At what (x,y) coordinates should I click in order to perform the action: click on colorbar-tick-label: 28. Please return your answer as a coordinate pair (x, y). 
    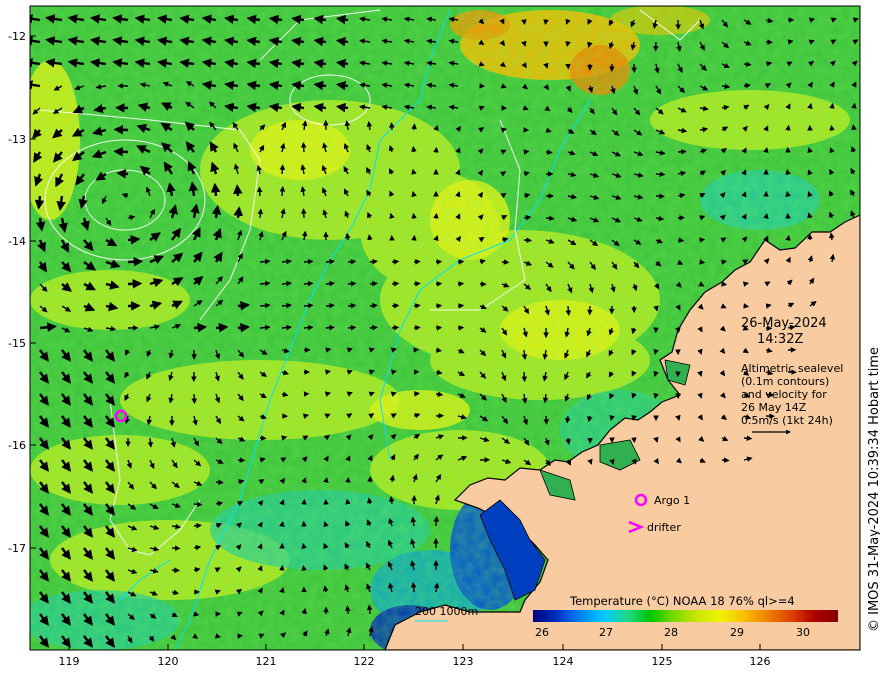
    Looking at the image, I should click on (671, 632).